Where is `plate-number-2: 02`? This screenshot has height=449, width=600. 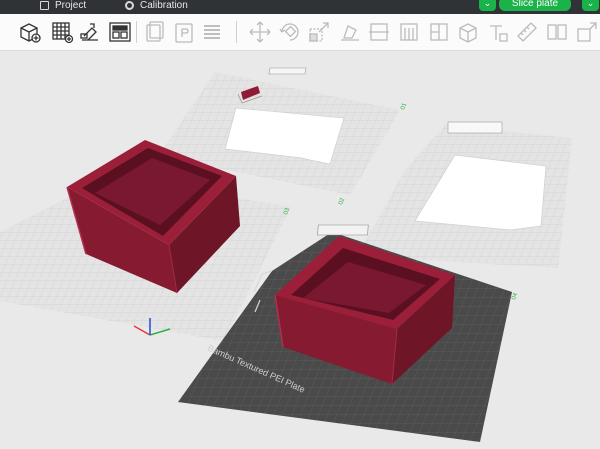 plate-number-2: 02 is located at coordinates (342, 201).